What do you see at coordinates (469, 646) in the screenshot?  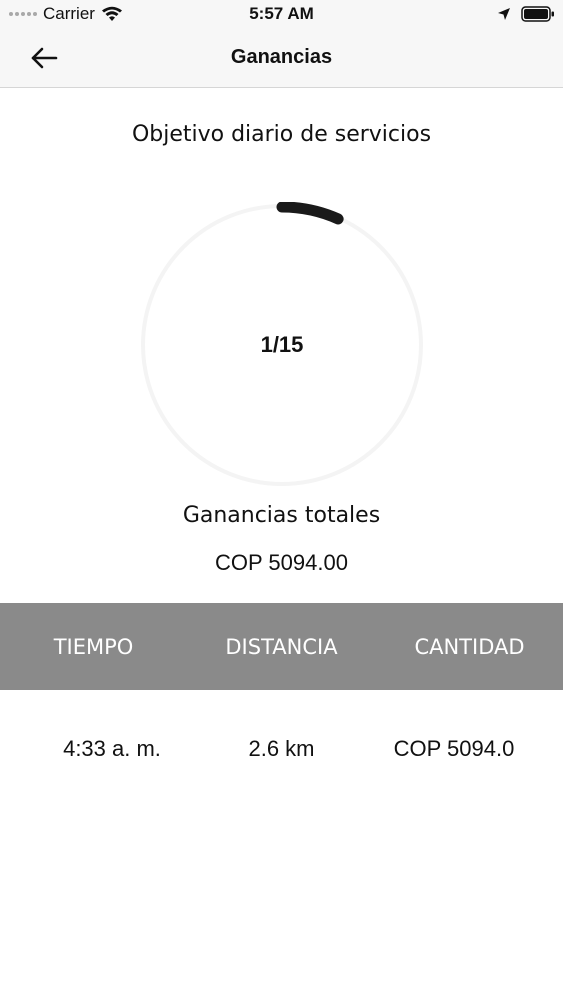 I see `header-cantidad: CANTIDAD` at bounding box center [469, 646].